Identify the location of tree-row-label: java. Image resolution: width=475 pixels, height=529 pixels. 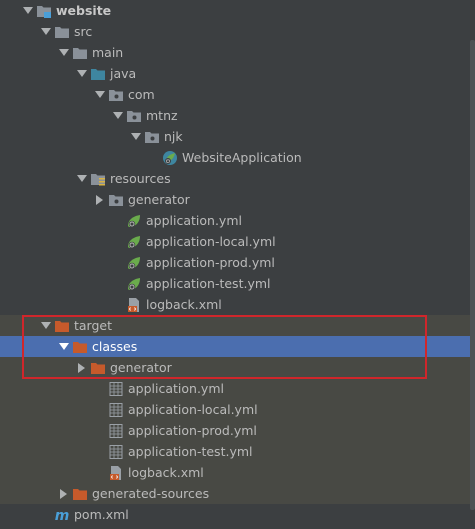
(123, 73).